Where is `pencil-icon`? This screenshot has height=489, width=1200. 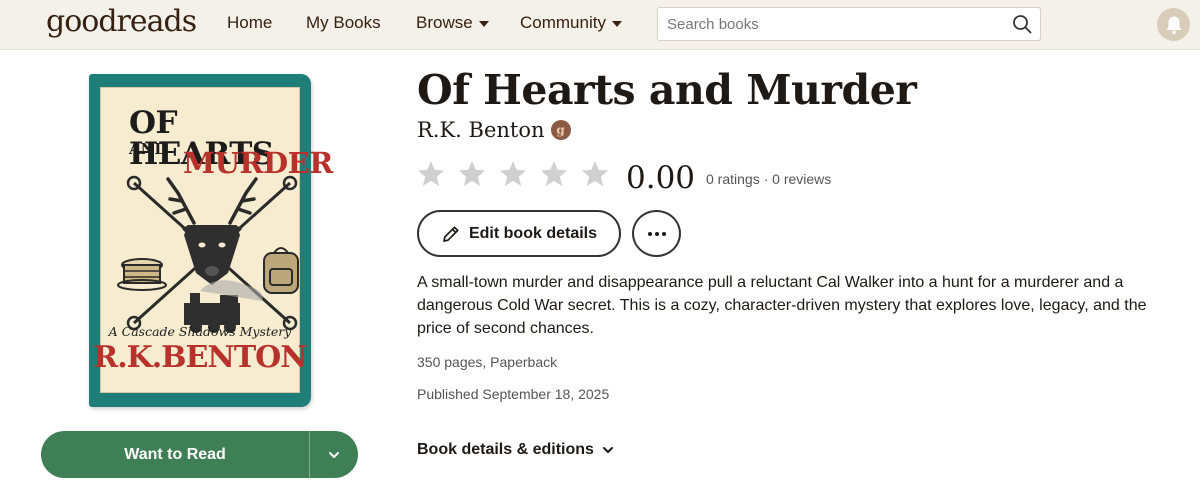
pencil-icon is located at coordinates (451, 233).